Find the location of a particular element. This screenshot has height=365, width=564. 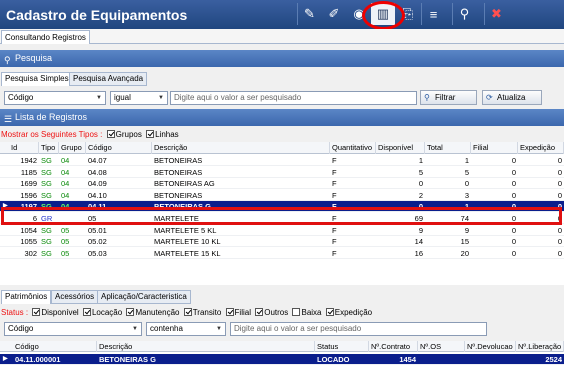

table-row: 302 SG 05 05.03 MARTELETE 15 KL F 16 20 0 0 is located at coordinates (282, 253).